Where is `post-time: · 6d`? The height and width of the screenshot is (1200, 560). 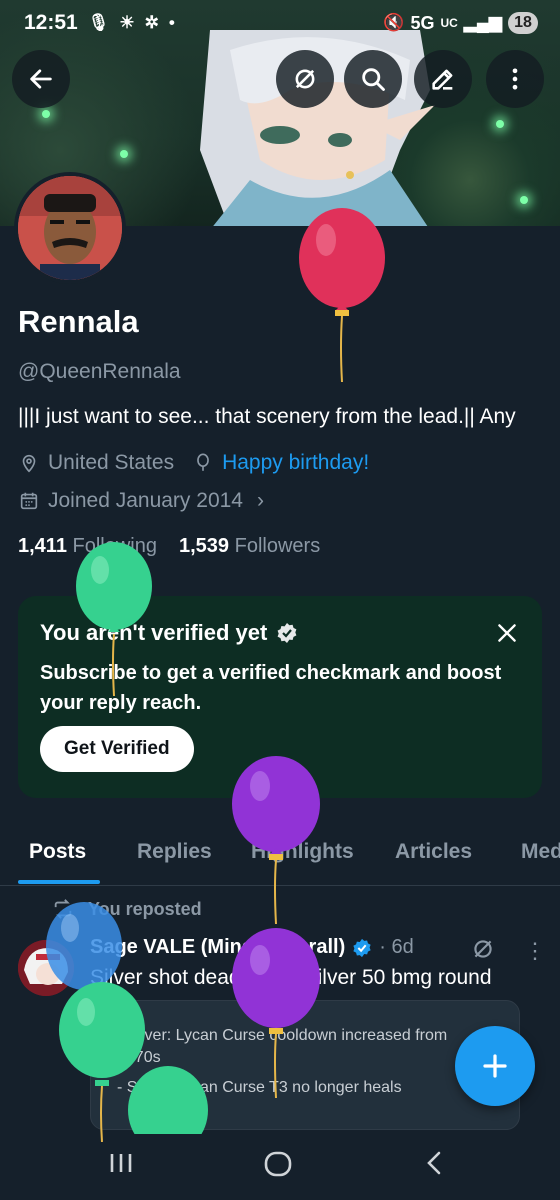
post-time: · 6d is located at coordinates (396, 947).